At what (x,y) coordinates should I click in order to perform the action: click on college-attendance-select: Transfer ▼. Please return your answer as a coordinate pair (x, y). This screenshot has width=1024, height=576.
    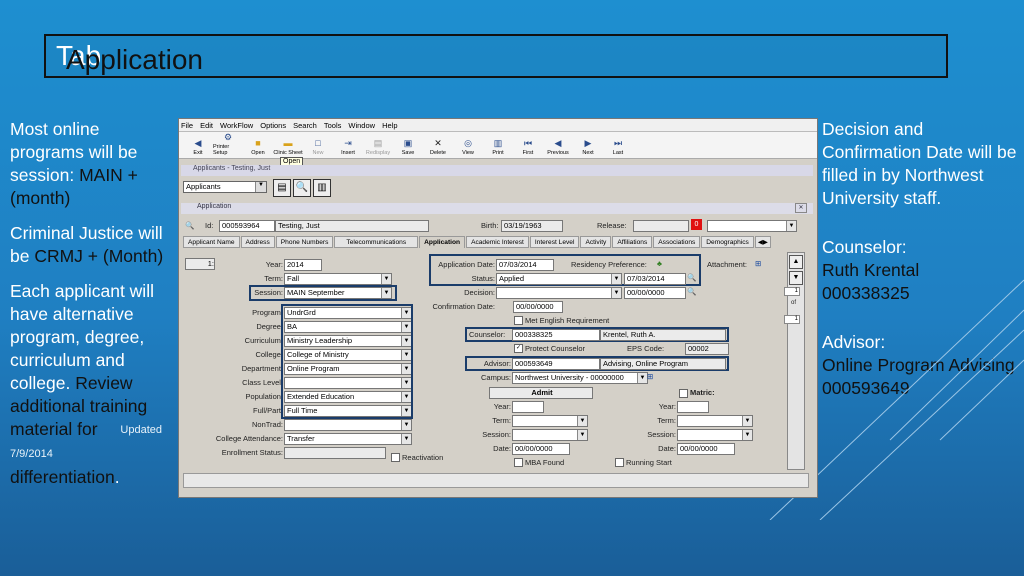
    Looking at the image, I should click on (348, 439).